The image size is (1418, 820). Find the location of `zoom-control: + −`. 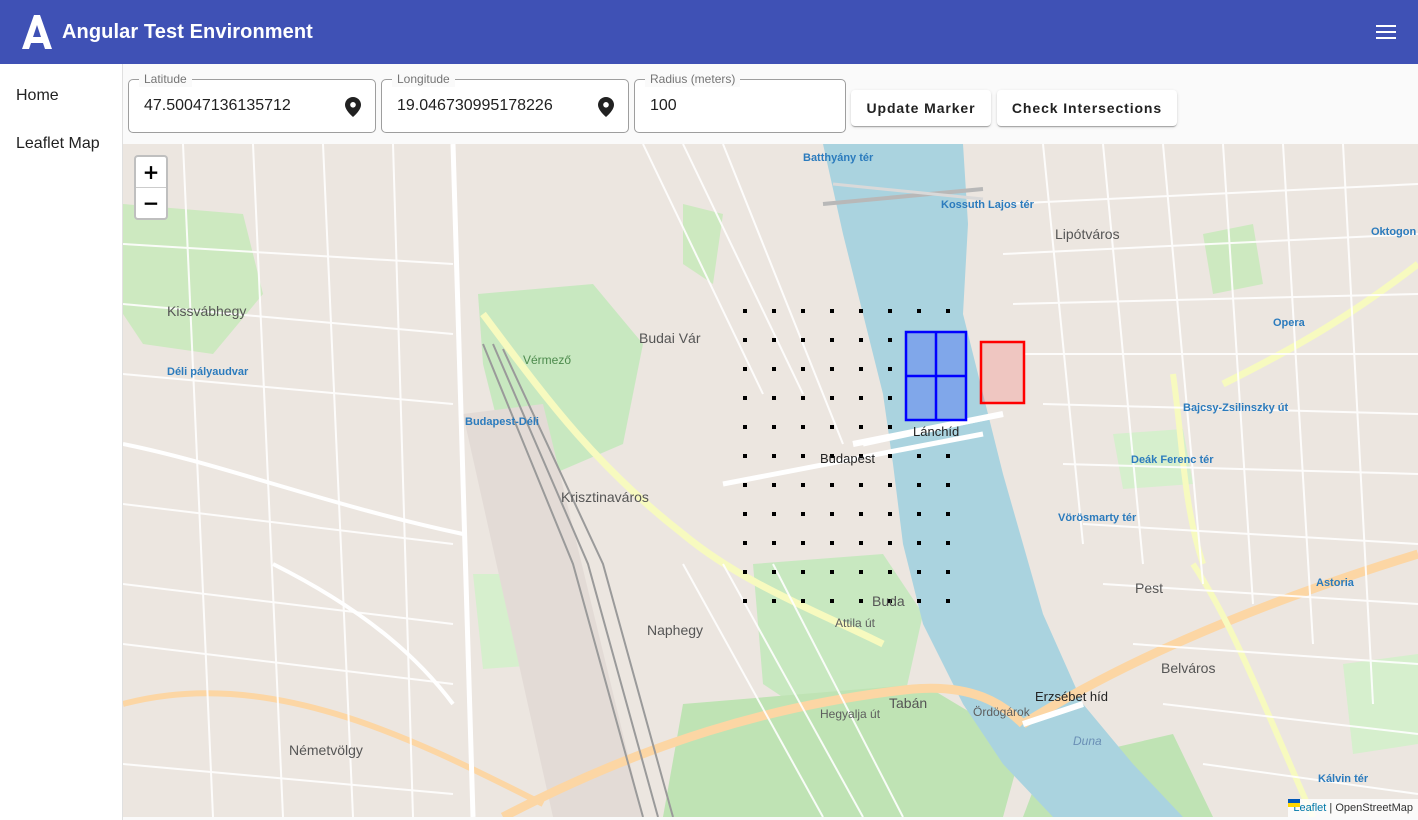

zoom-control: + − is located at coordinates (151, 187).